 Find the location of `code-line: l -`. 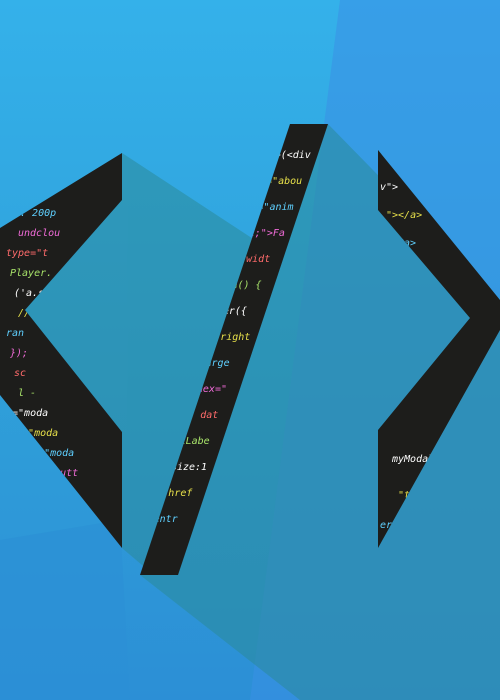

code-line: l - is located at coordinates (27, 393).